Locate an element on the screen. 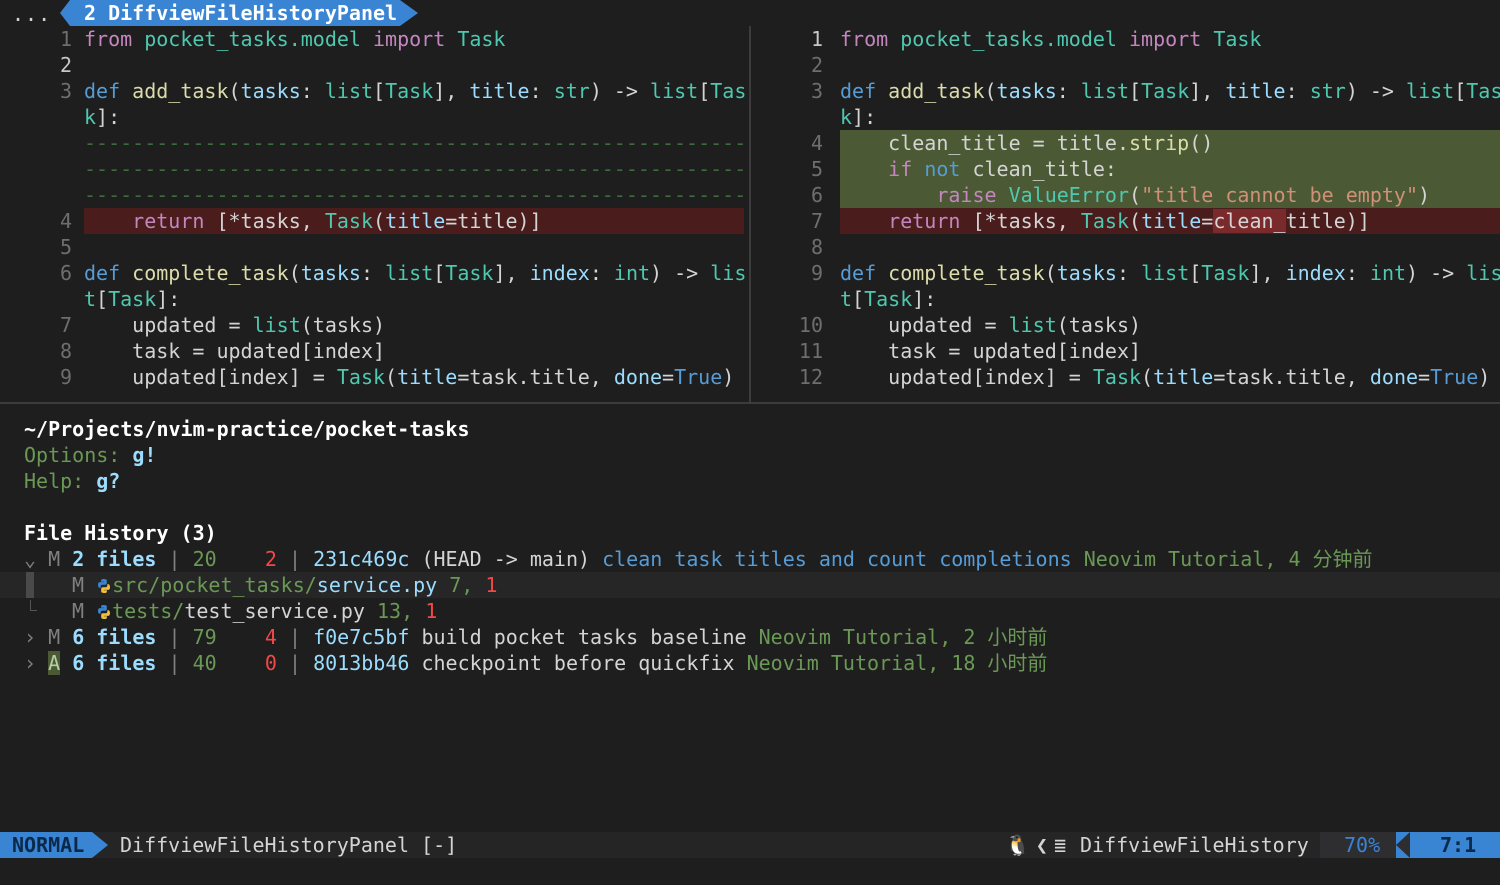 This screenshot has height=885, width=1500. file-directory: tests/ is located at coordinates (148, 611).